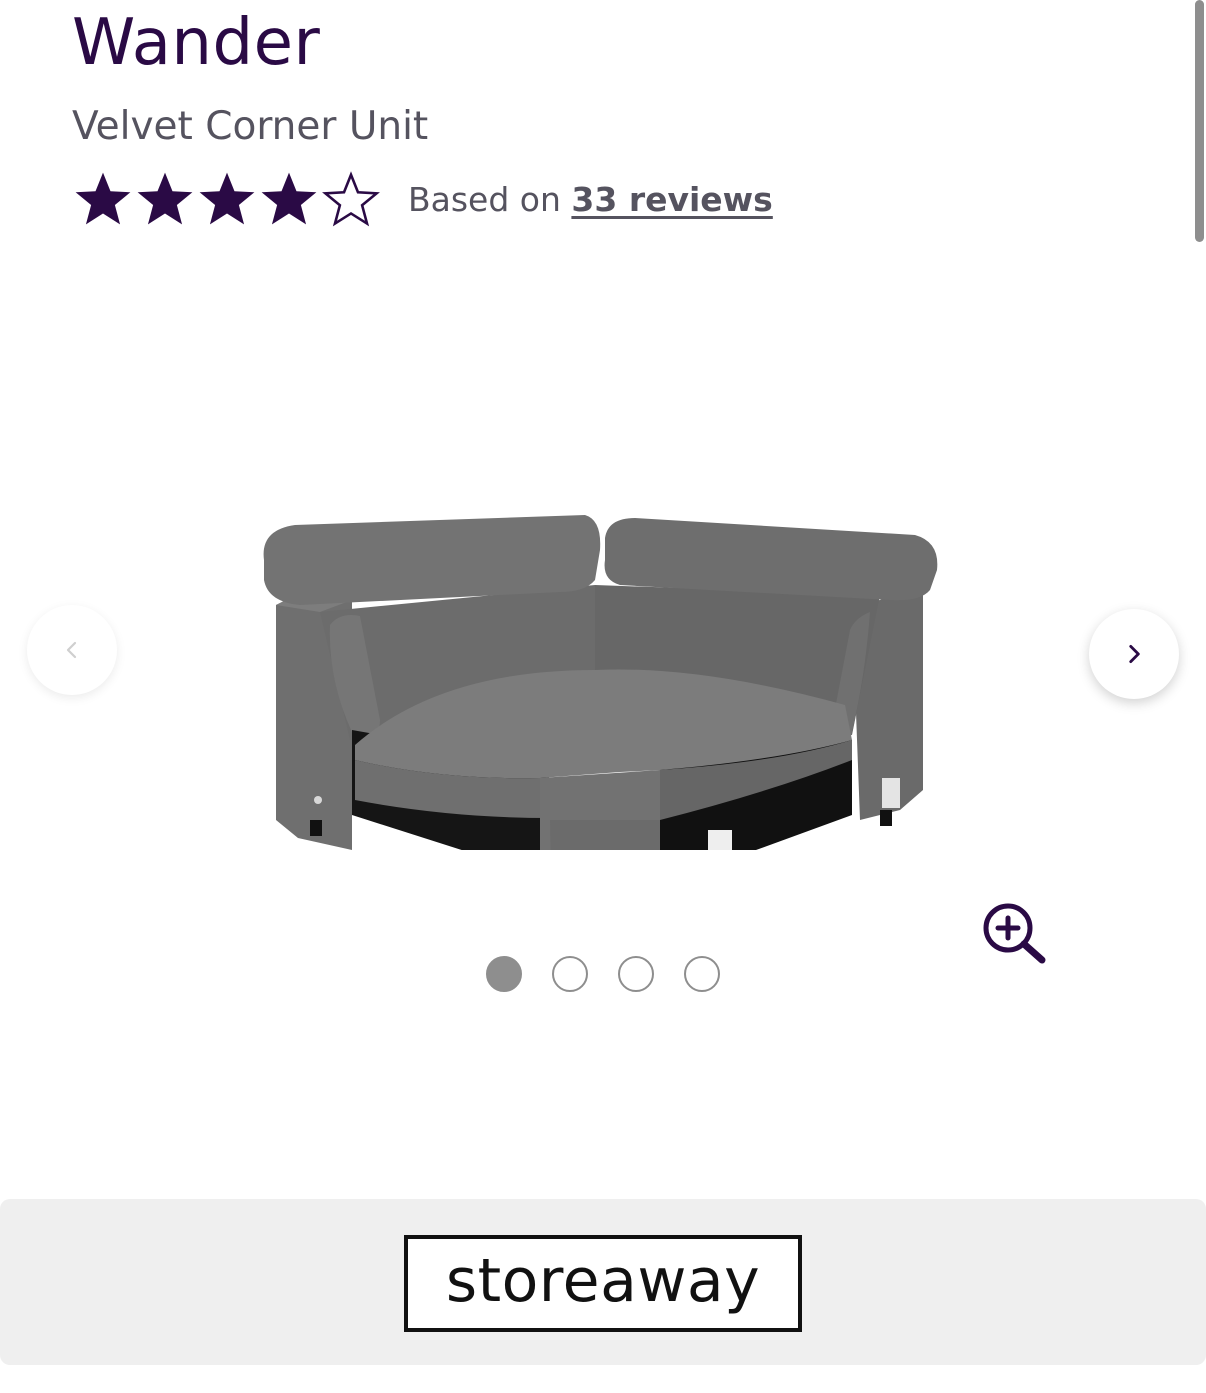 The image size is (1206, 1393). I want to click on rating-row: Based on 33 reviews, so click(422, 199).